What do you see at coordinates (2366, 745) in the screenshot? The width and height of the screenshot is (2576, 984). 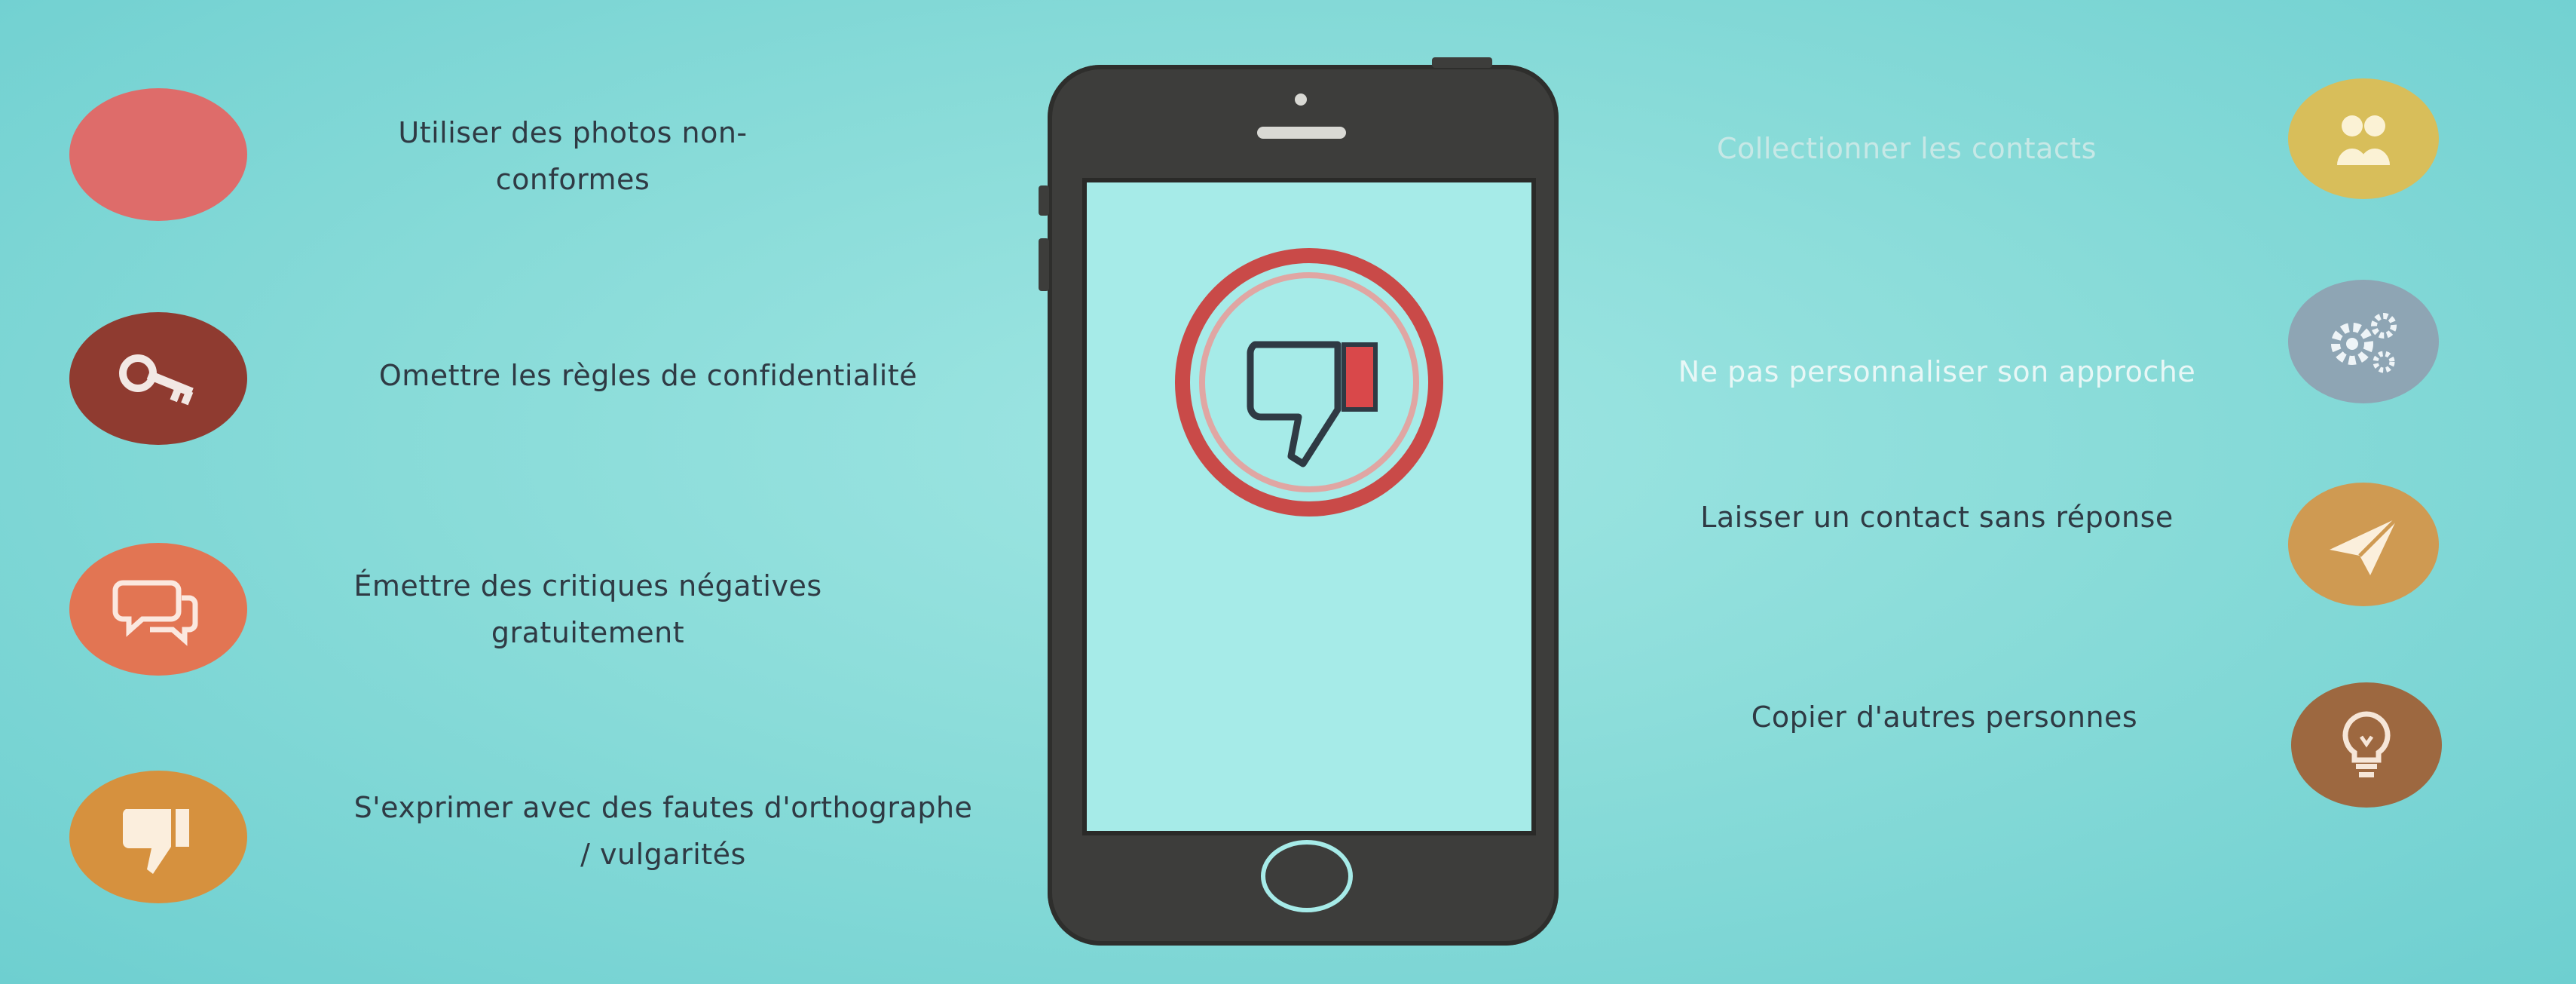 I see `lightbulb-icon` at bounding box center [2366, 745].